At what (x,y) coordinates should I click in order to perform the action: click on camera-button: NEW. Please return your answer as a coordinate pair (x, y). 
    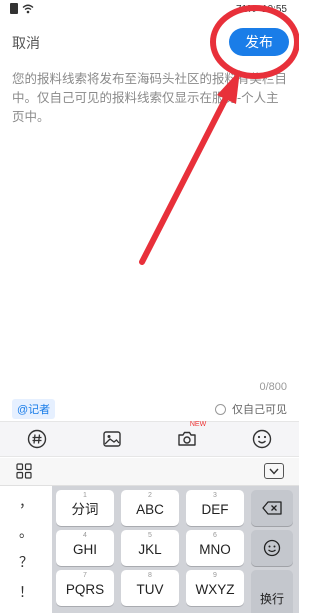
    Looking at the image, I should click on (189, 437).